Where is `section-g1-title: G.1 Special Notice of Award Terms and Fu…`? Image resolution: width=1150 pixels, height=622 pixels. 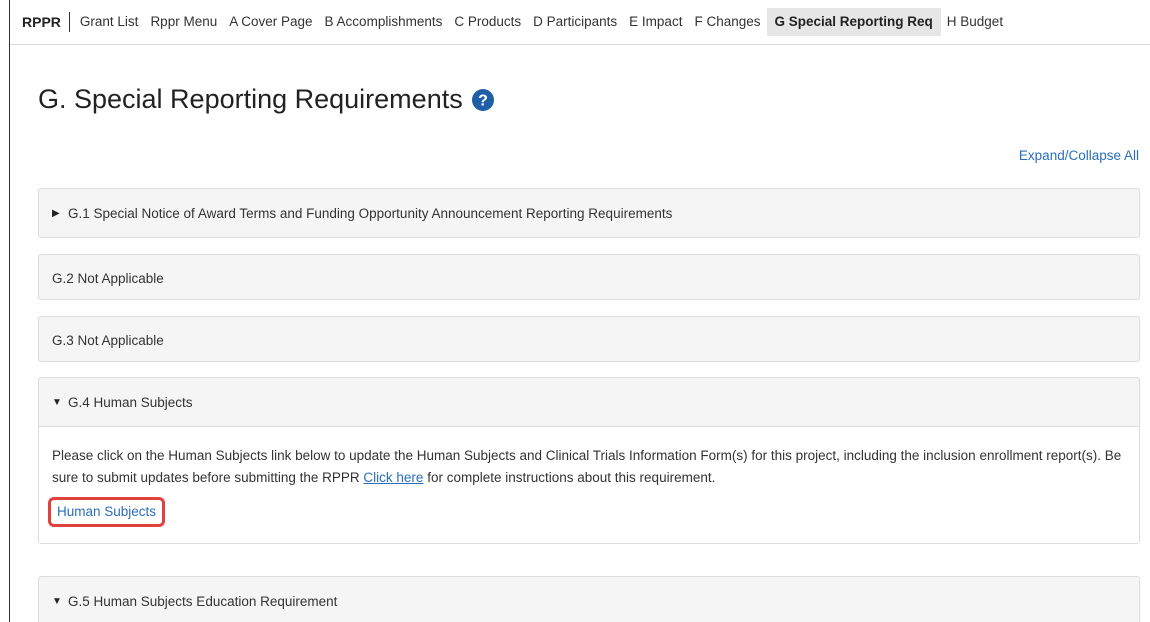
section-g1-title: G.1 Special Notice of Award Terms and Fu… is located at coordinates (370, 213).